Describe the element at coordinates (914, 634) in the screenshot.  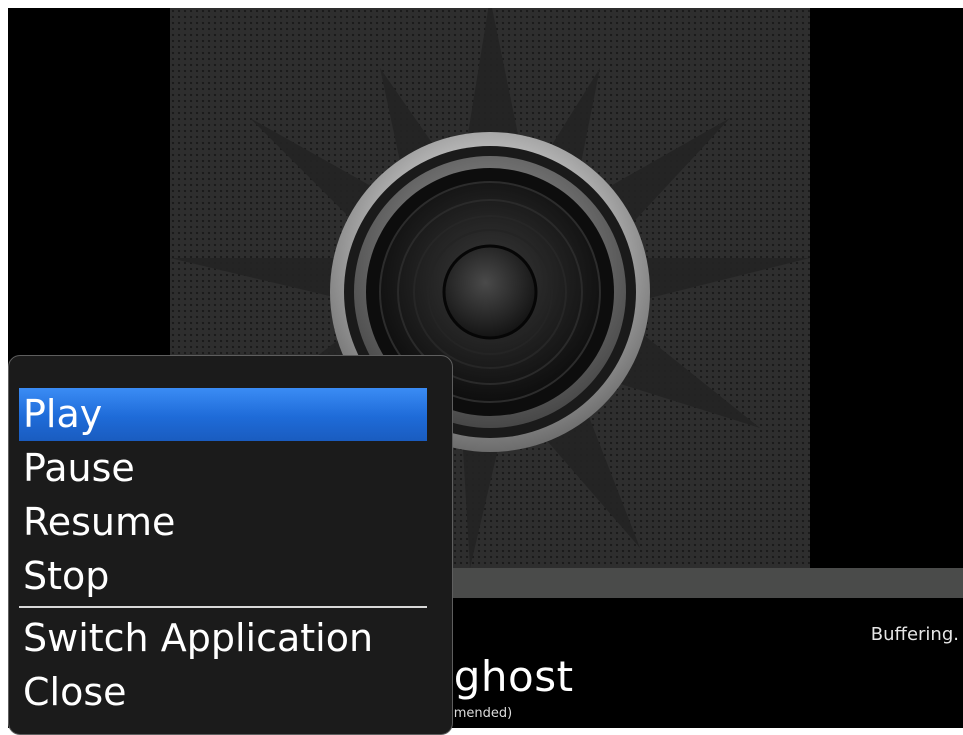
I see `buffering-status: Buffering.` at that location.